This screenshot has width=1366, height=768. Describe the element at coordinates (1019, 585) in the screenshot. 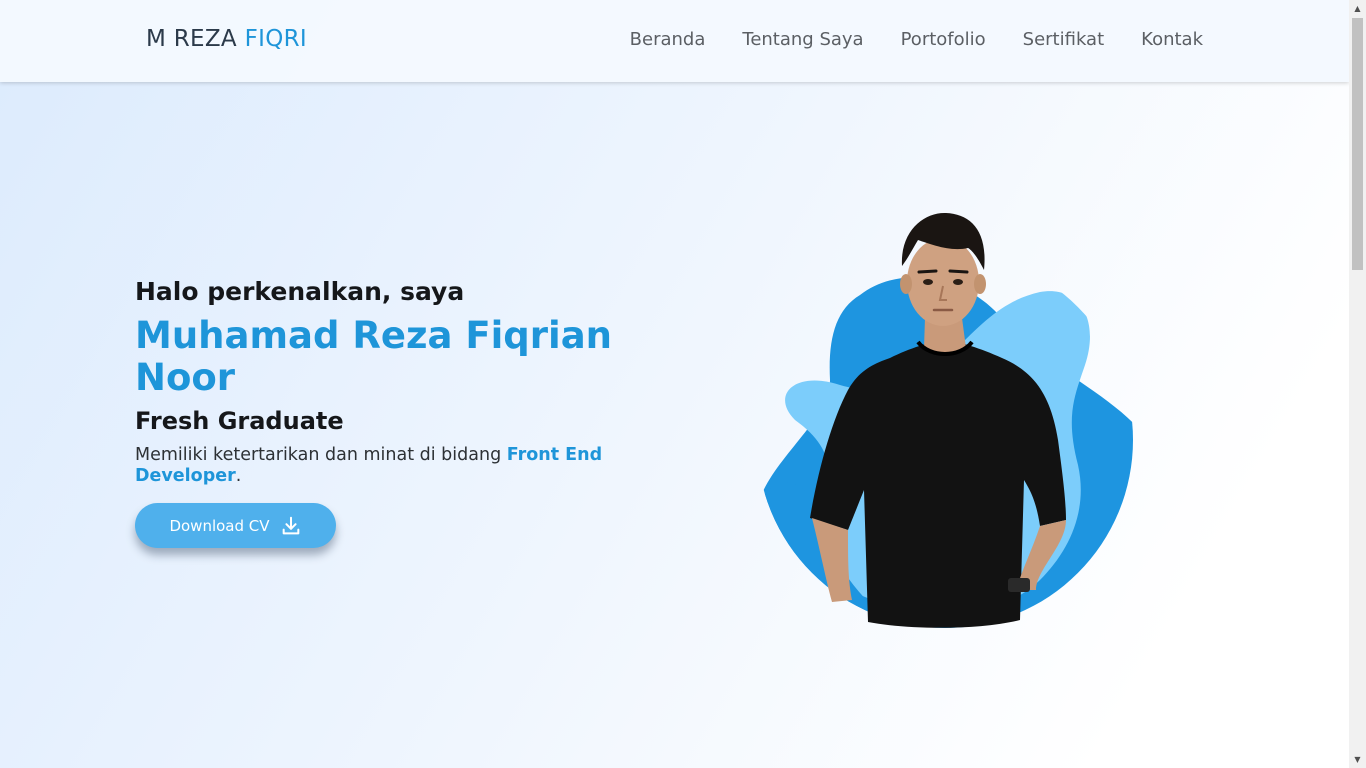

I see `person-watch` at that location.